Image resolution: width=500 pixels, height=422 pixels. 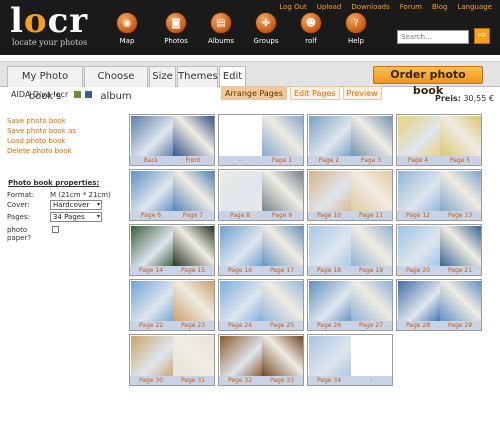 I want to click on right-page-label: Page 21, so click(x=460, y=270).